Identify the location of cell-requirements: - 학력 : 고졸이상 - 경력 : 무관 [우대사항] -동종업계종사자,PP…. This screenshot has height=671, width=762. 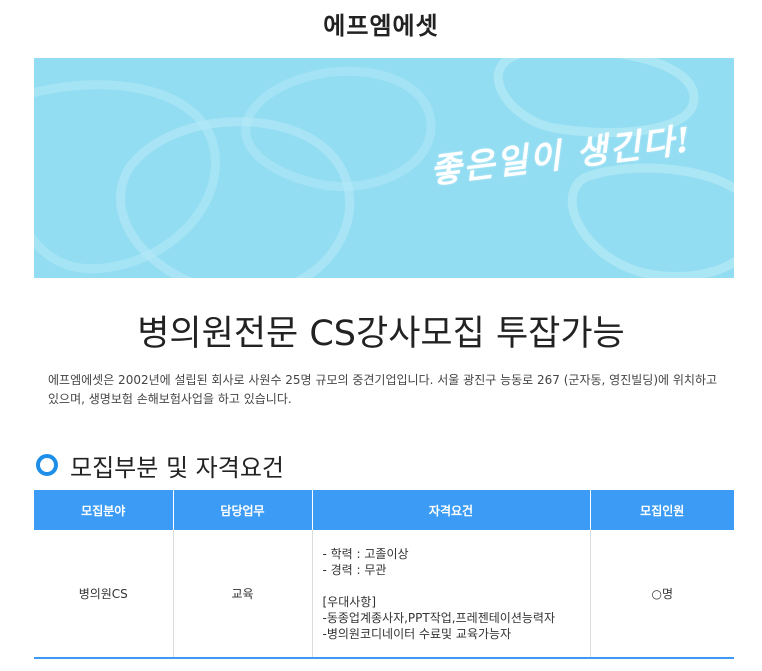
(451, 594).